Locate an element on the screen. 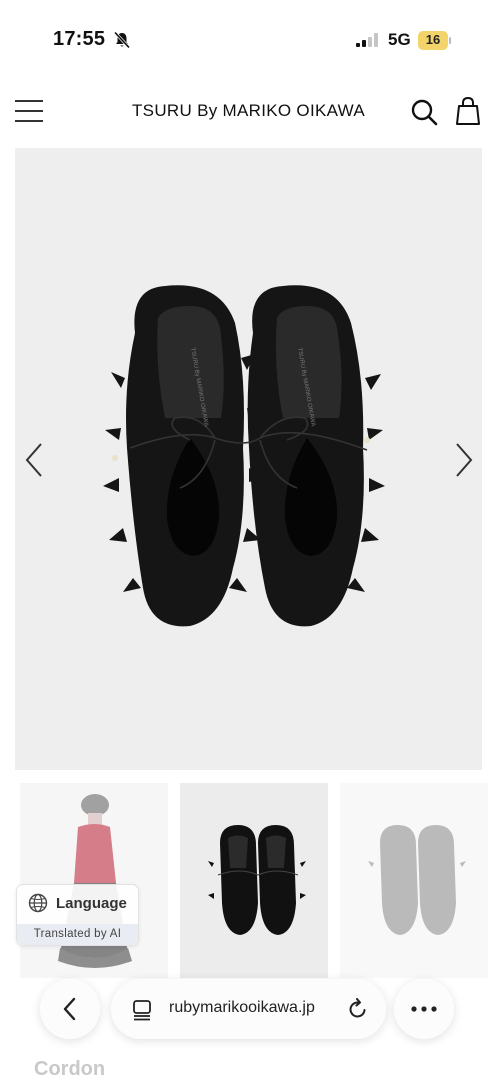 This screenshot has width=497, height=1080. product-name-peek: Cordon is located at coordinates (70, 1069).